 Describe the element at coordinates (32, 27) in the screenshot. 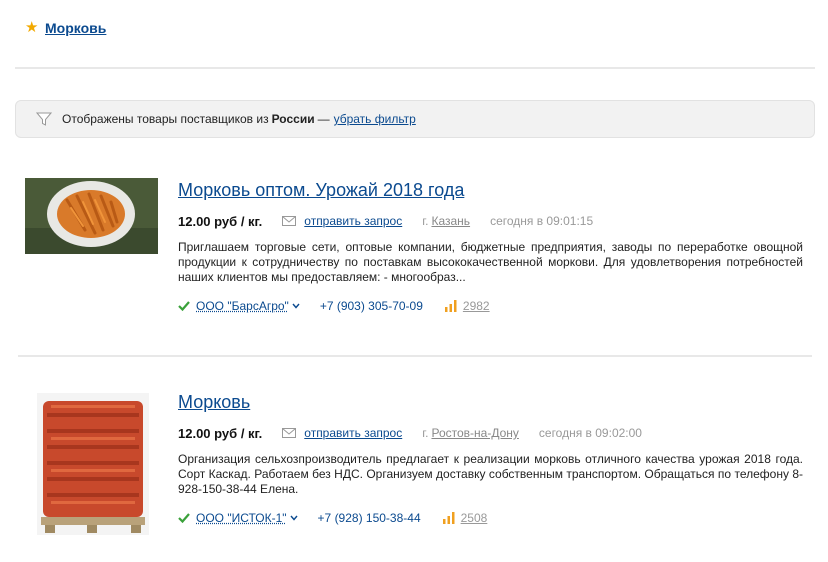

I see `star-icon: ★` at that location.